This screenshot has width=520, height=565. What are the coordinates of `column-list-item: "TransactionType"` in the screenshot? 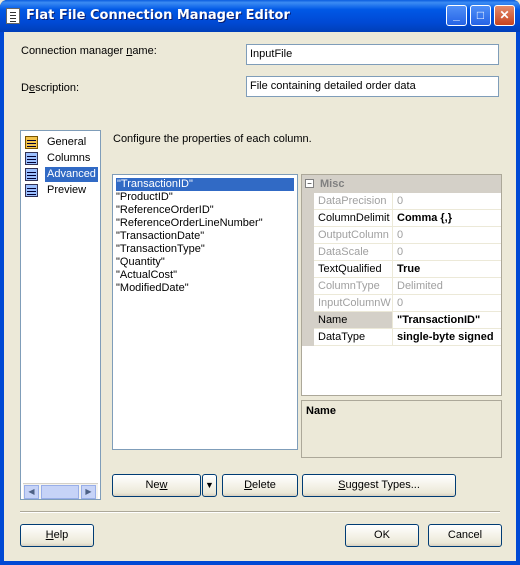 It's located at (160, 249).